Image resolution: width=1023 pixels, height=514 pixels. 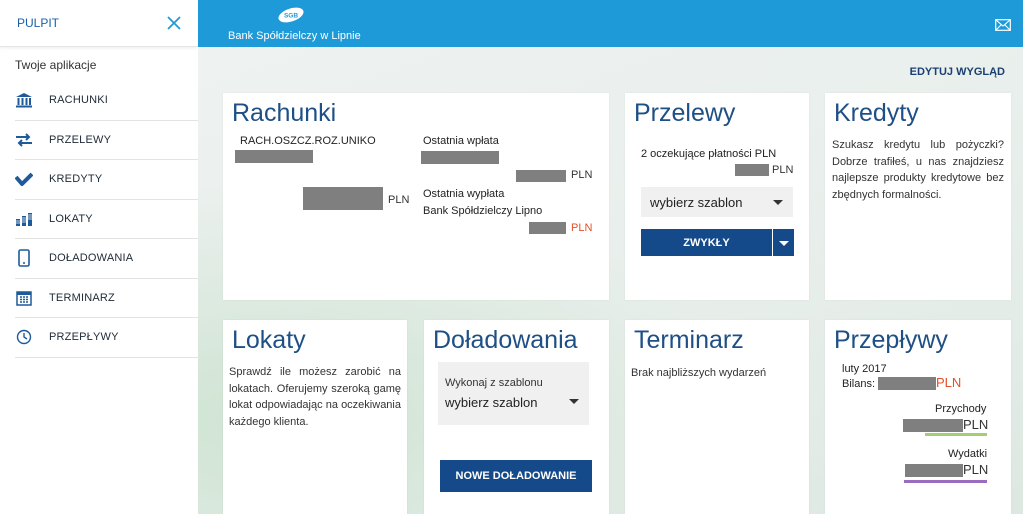 I want to click on calendar-icon, so click(x=24, y=298).